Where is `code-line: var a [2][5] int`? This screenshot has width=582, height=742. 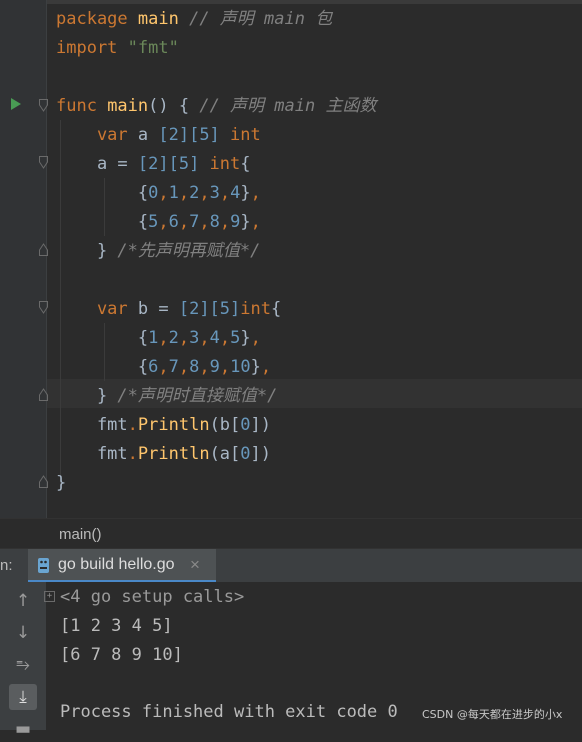 code-line: var a [2][5] int is located at coordinates (158, 135).